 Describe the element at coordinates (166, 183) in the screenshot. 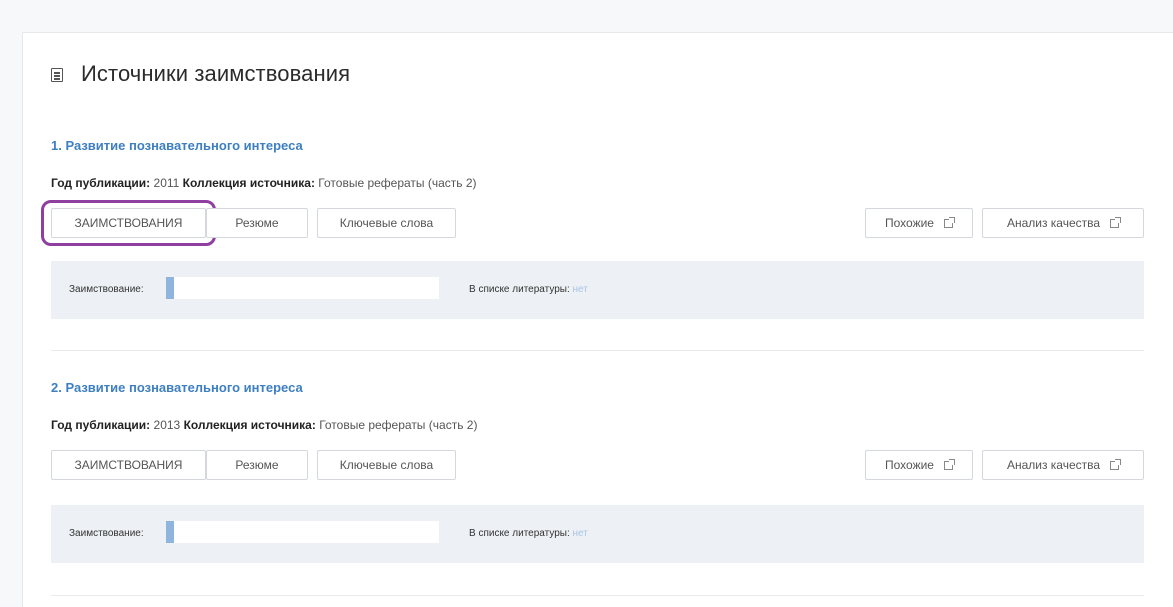

I see `year-value: 2011` at that location.